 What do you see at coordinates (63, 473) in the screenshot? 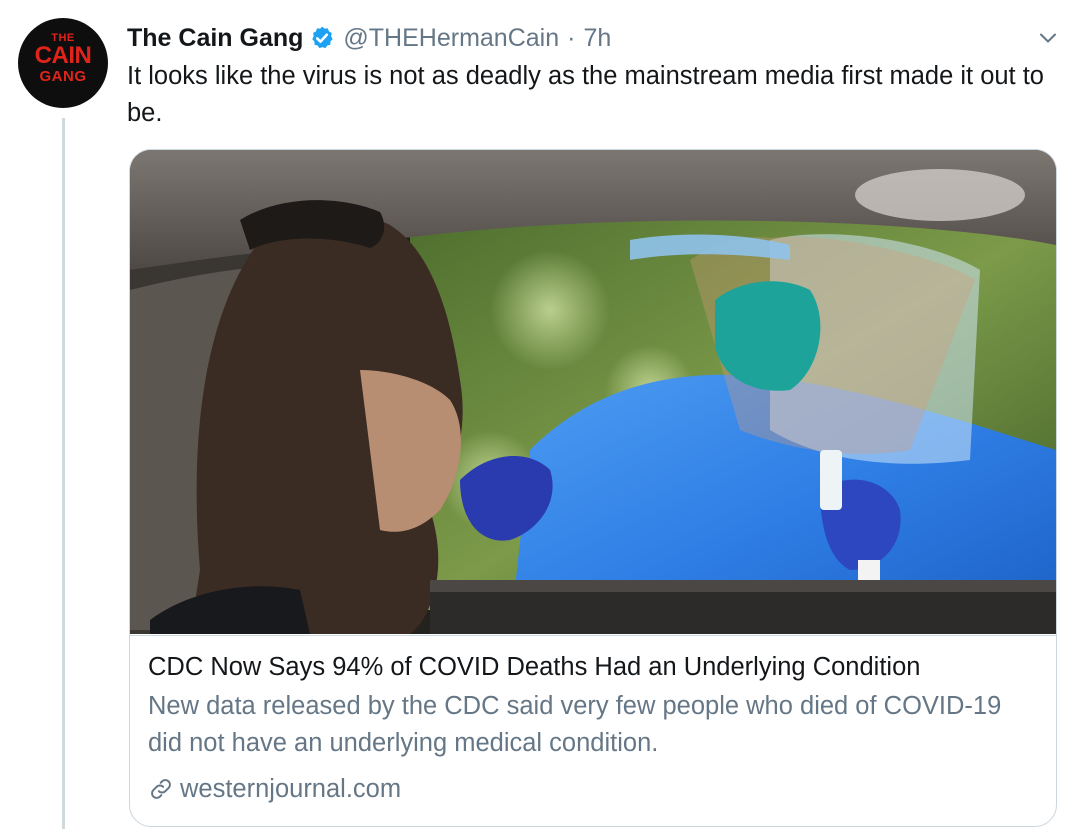
I see `thread-line` at bounding box center [63, 473].